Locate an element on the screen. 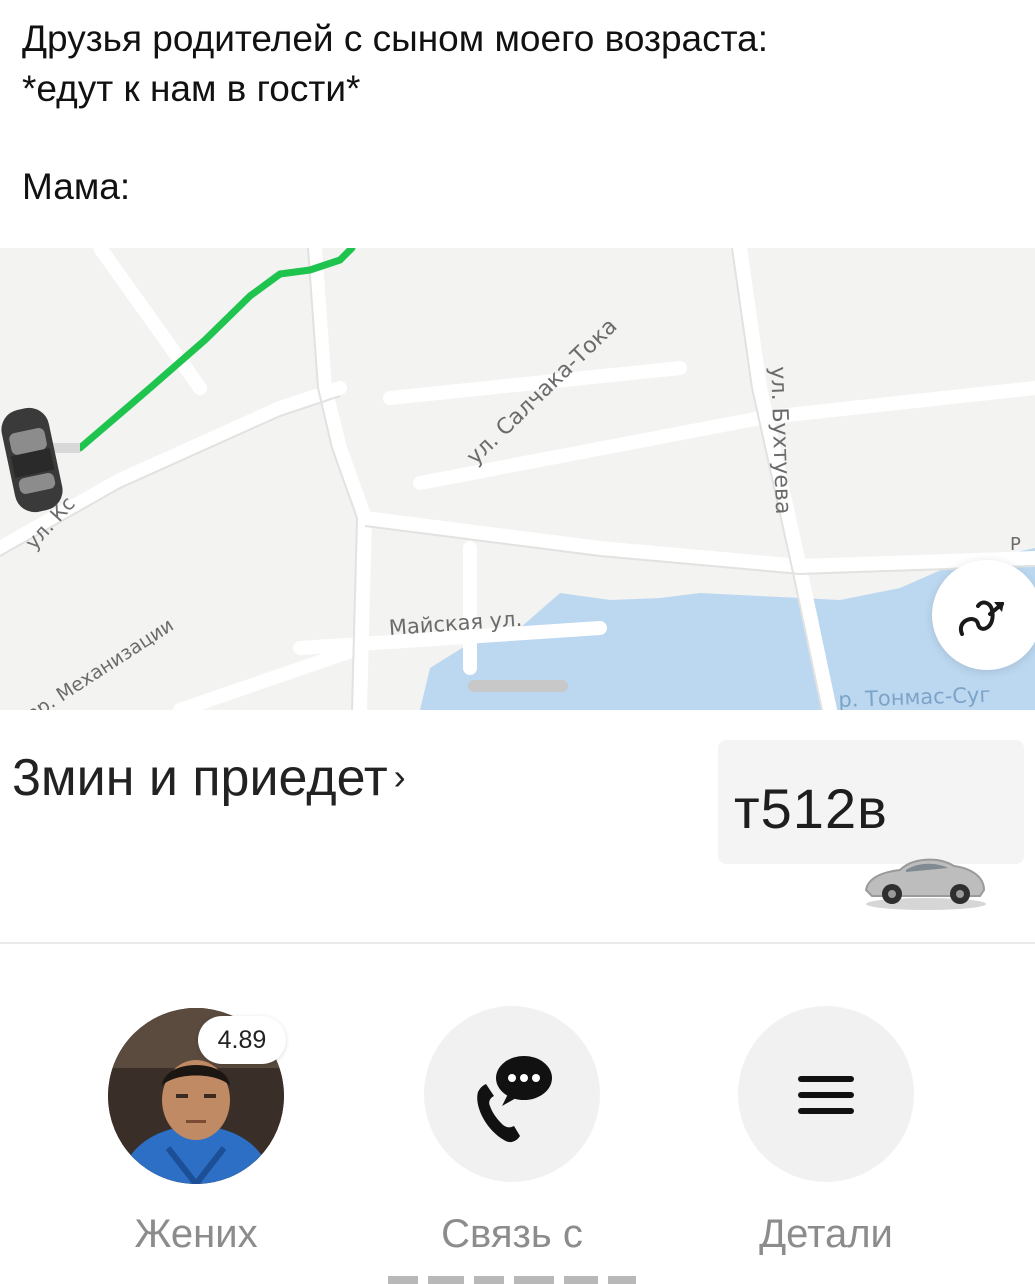  eta-header: 3мин и приедет › is located at coordinates (209, 778).